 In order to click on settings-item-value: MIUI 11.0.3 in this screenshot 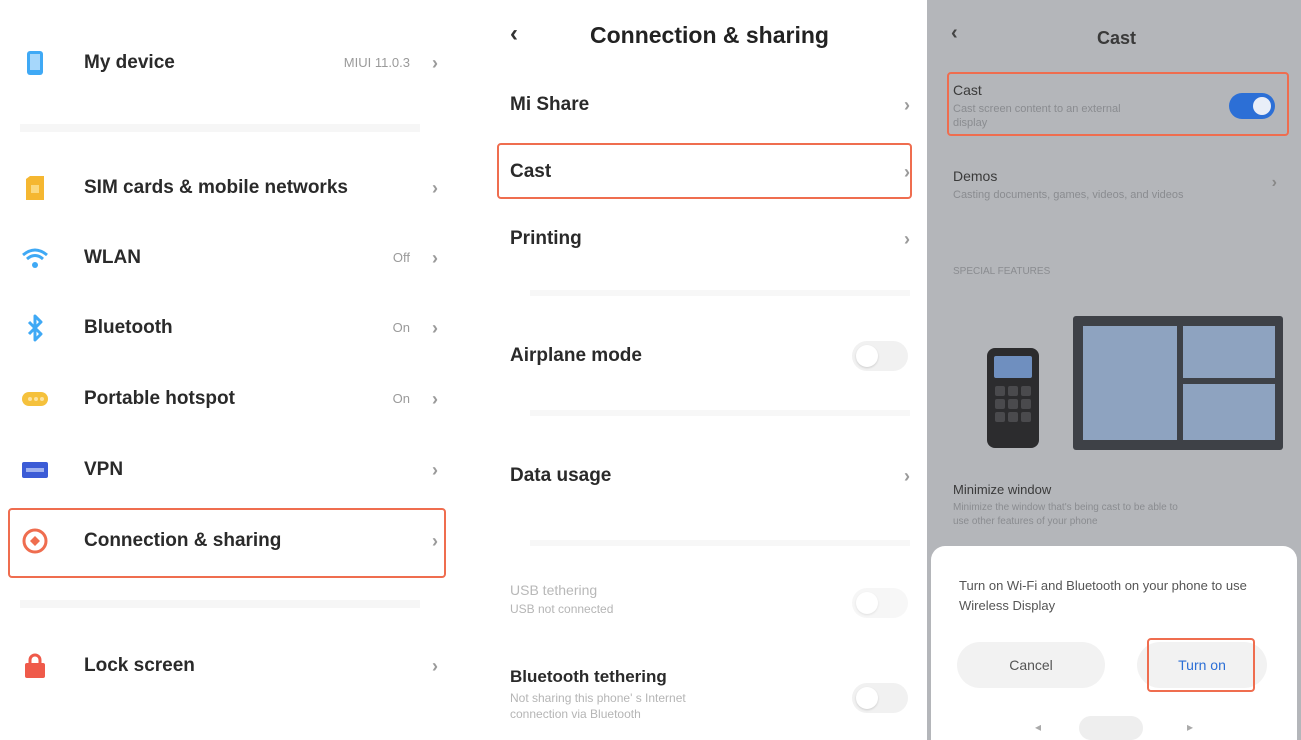, I will do `click(376, 62)`.